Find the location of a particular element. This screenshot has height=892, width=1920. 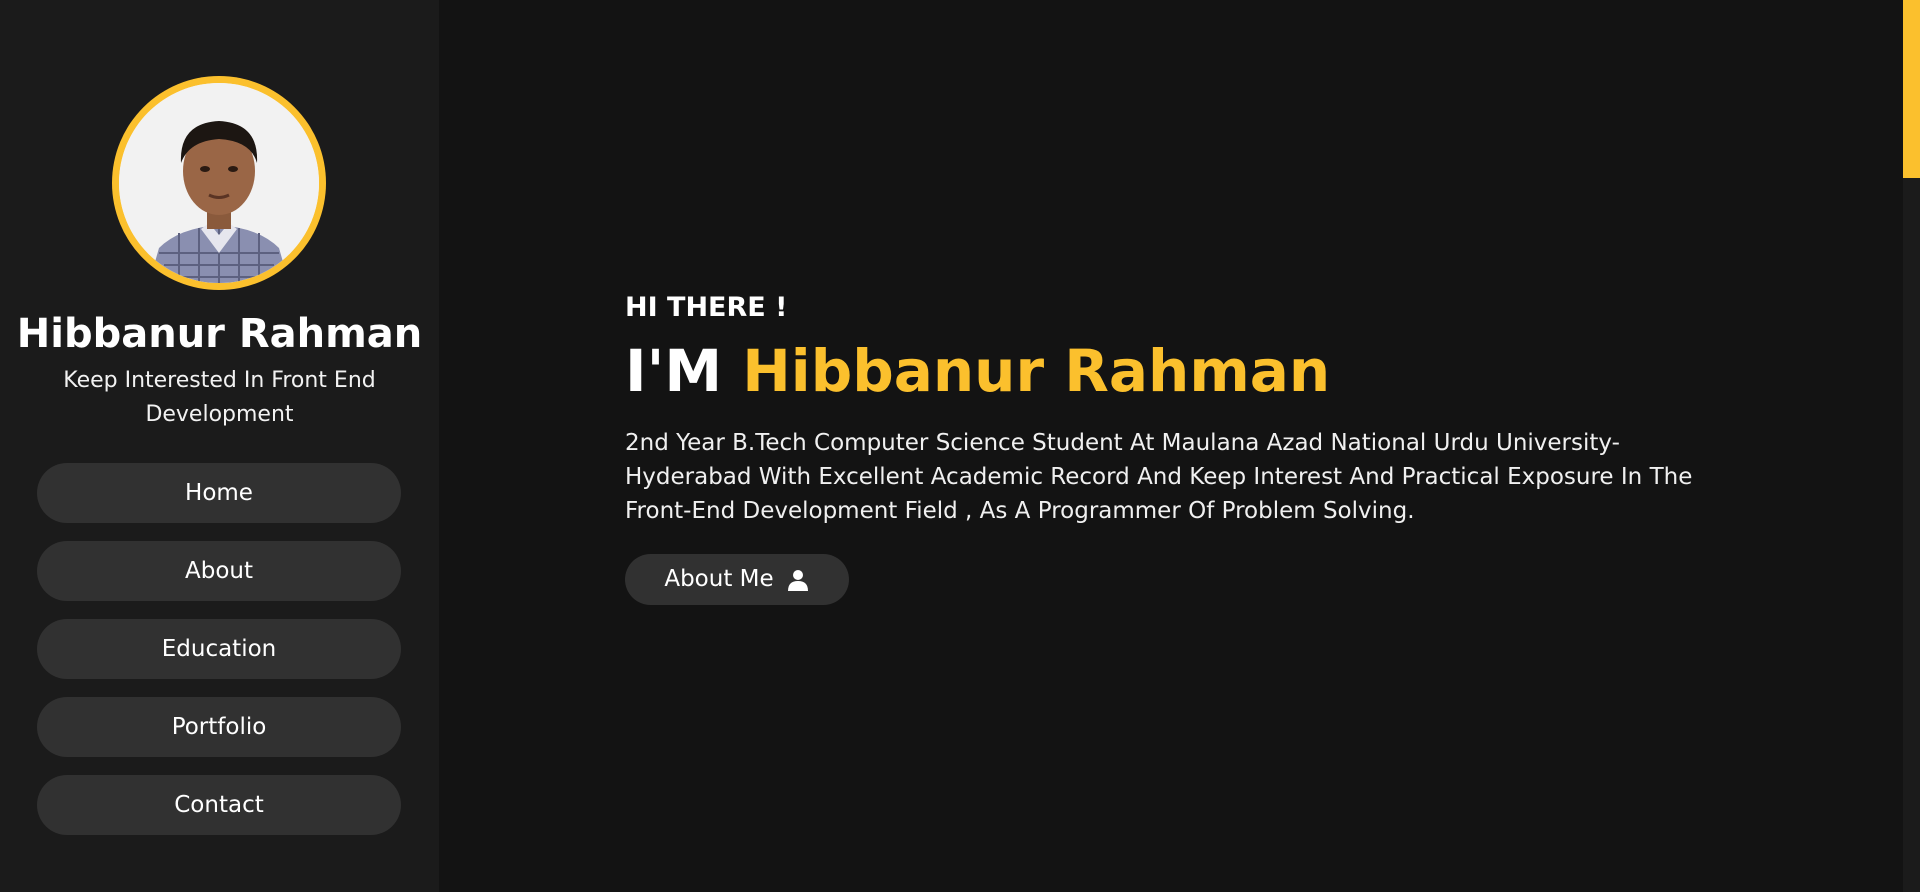

user-icon is located at coordinates (798, 580).